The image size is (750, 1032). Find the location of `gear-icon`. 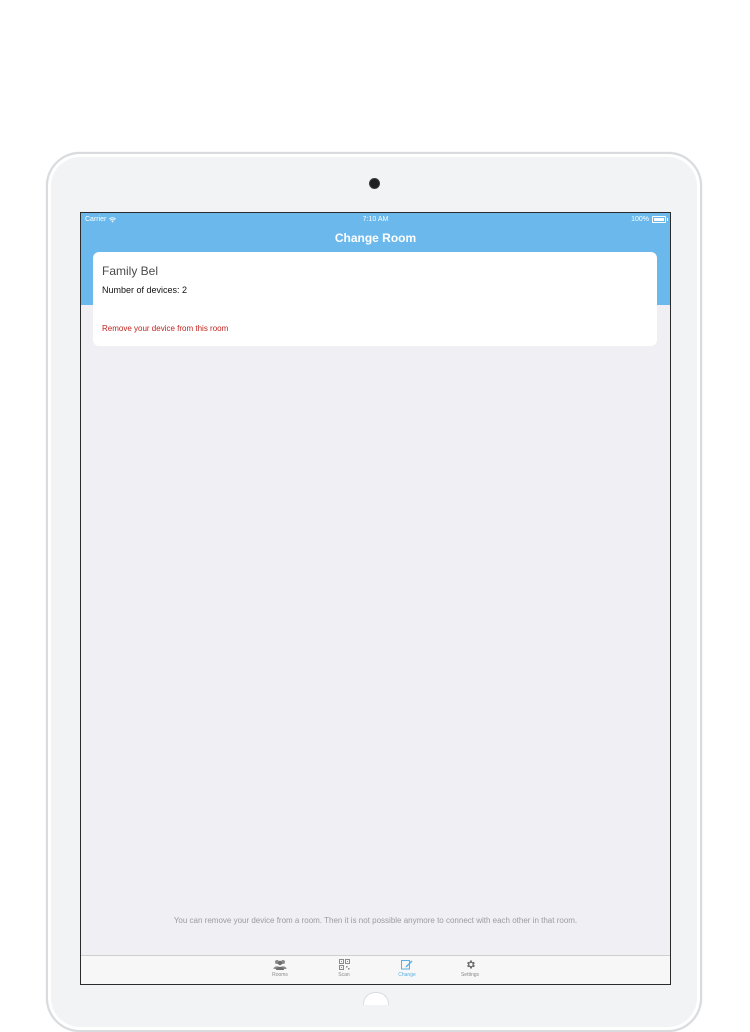

gear-icon is located at coordinates (470, 964).